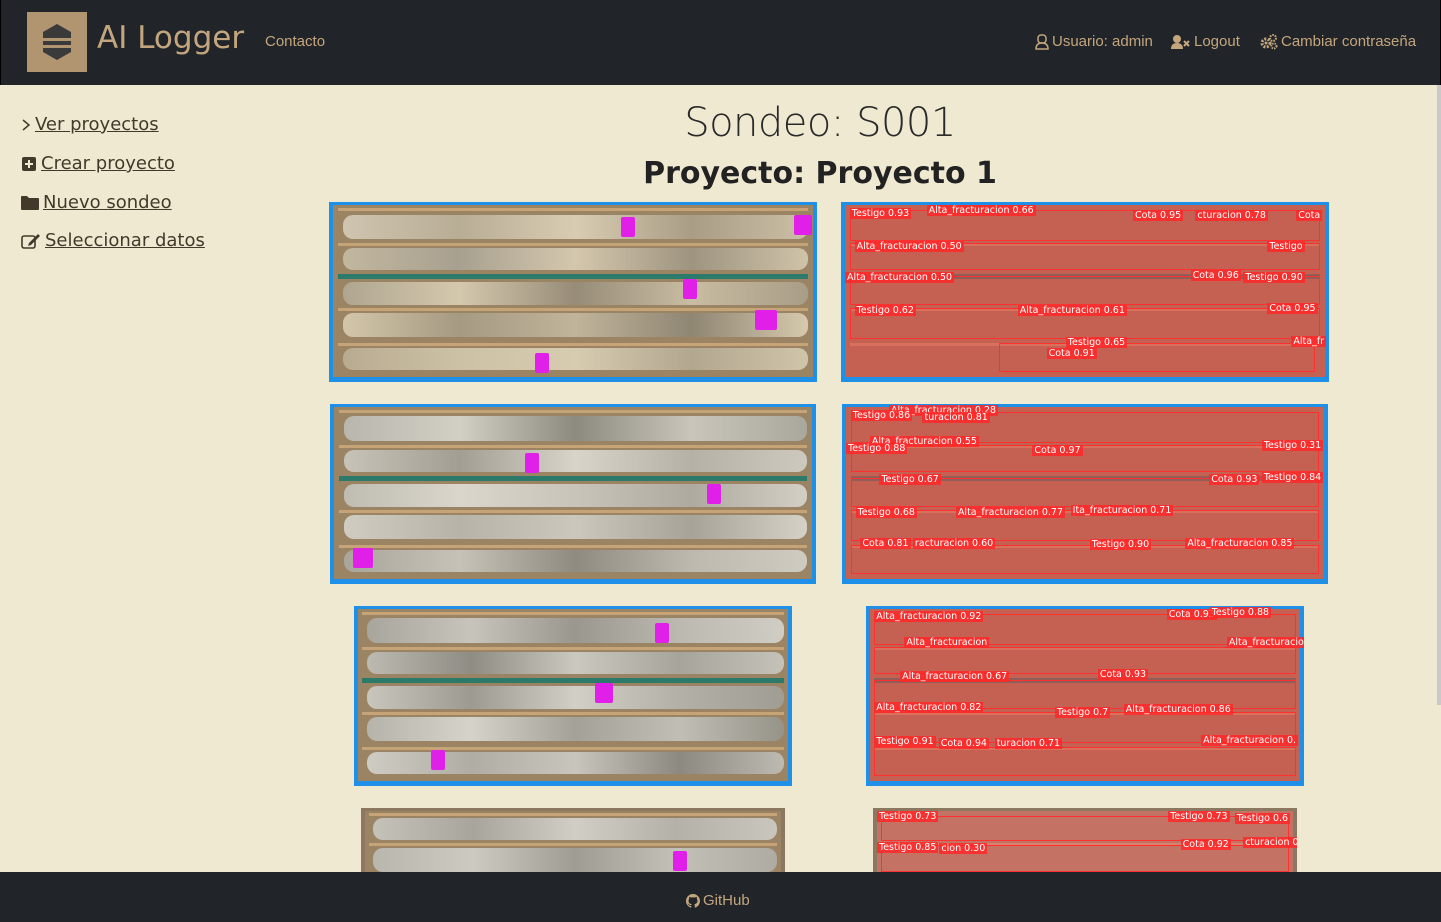 Image resolution: width=1441 pixels, height=922 pixels. Describe the element at coordinates (97, 124) in the screenshot. I see `sidebar-item-label: Ver proyectos` at that location.